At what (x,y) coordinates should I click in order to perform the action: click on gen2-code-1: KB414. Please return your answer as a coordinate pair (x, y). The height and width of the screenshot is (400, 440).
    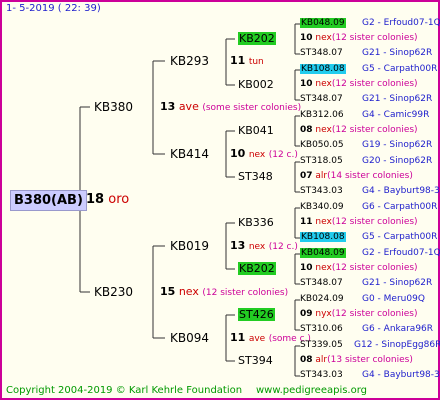
    Looking at the image, I should click on (190, 154).